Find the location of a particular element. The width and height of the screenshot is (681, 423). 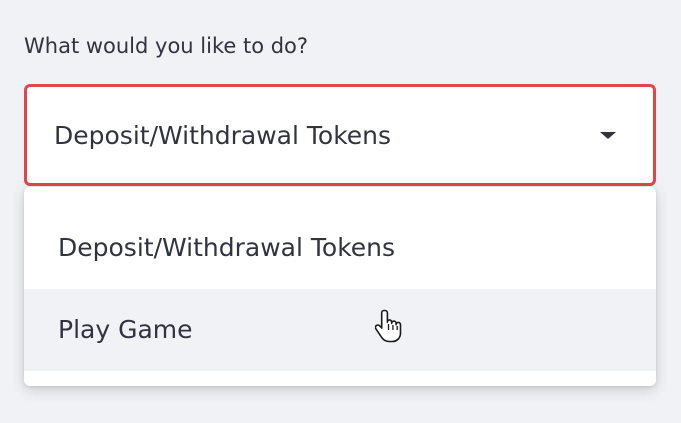

caret-down-icon is located at coordinates (608, 135).